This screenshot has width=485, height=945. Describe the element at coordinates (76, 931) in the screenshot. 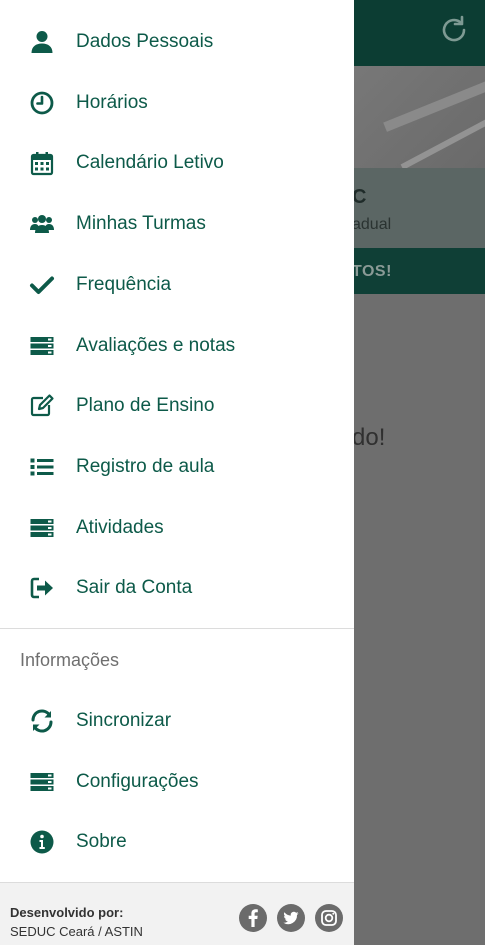

I see `developer-name: SEDUC Ceará / ASTIN` at that location.